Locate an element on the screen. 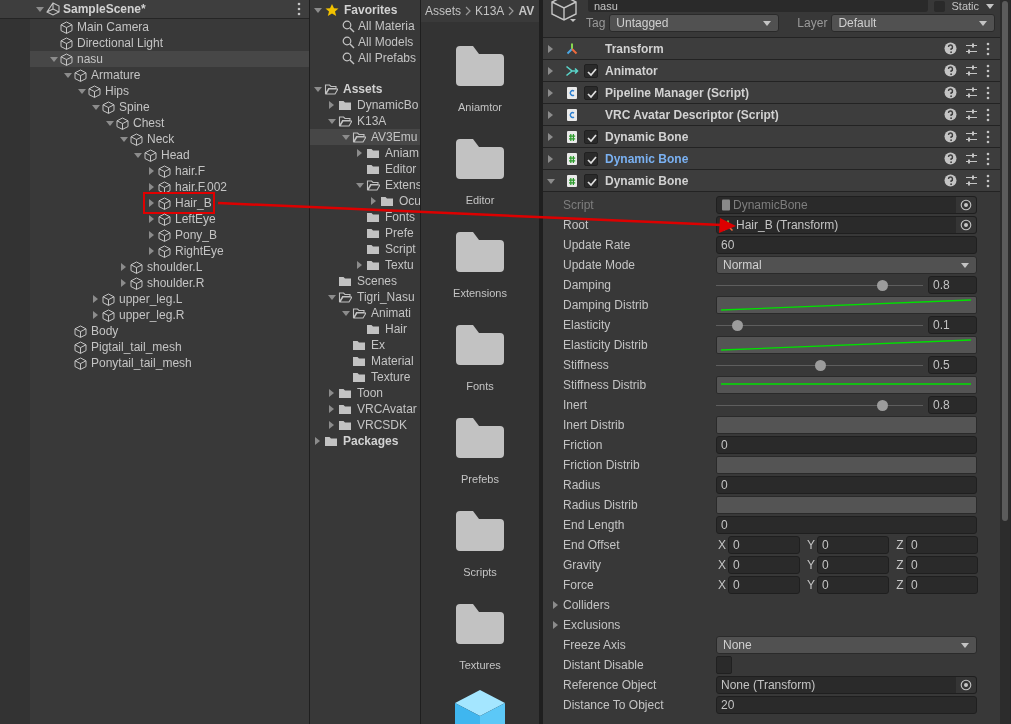 This screenshot has height=724, width=1011. tree-row: hair.F.002 is located at coordinates (169, 187).